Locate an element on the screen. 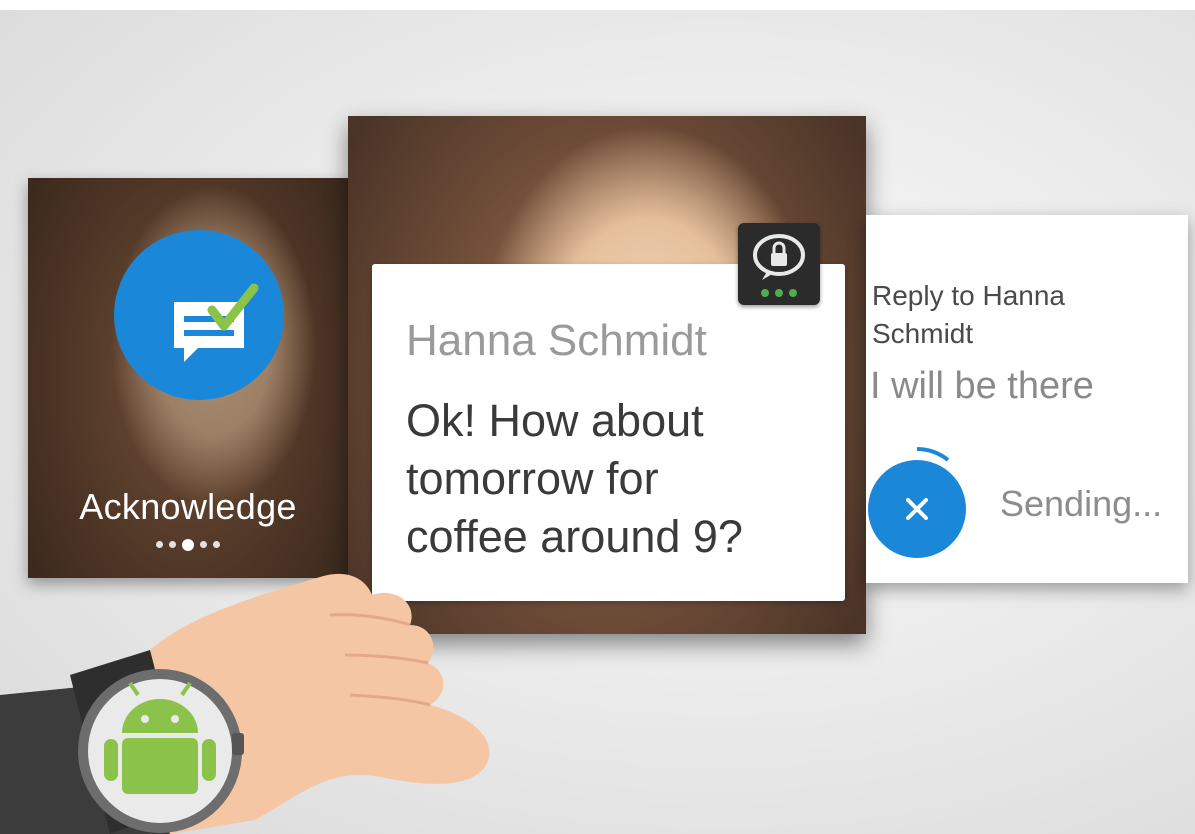  top-border is located at coordinates (597, 5).